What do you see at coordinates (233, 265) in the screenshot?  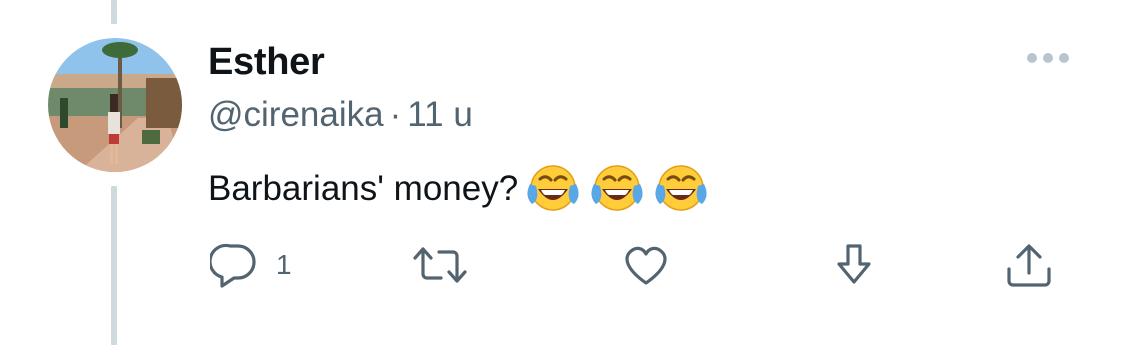 I see `reply-icon` at bounding box center [233, 265].